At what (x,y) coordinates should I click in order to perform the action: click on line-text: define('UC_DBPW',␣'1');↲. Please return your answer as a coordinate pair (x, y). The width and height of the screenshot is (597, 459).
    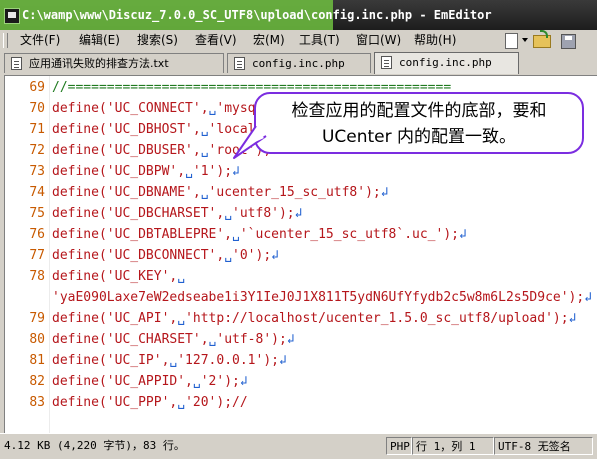
    Looking at the image, I should click on (146, 171).